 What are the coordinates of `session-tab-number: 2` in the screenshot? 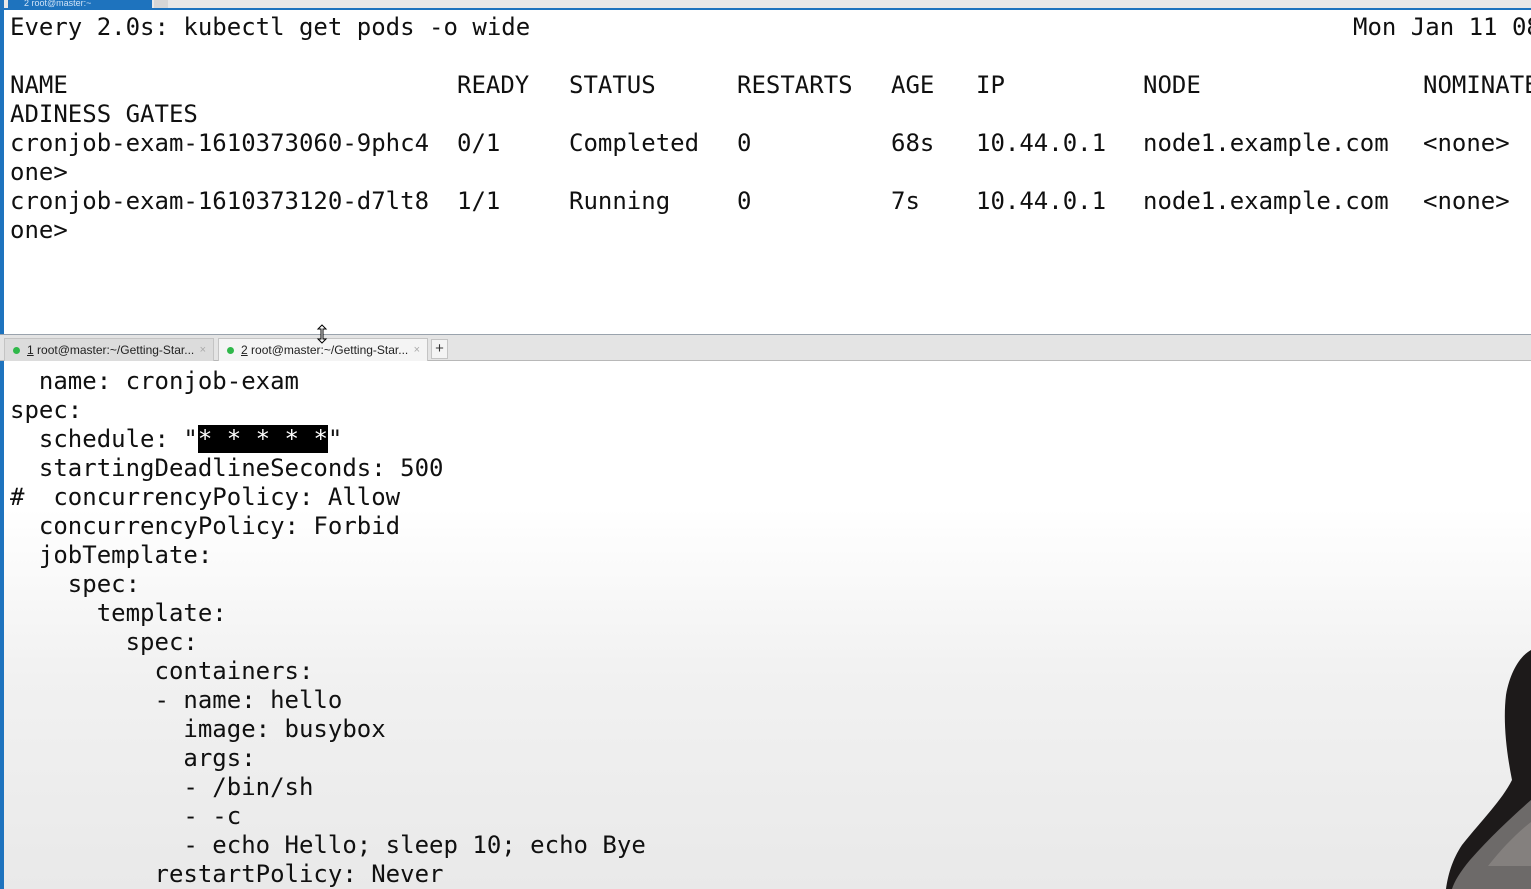 It's located at (244, 350).